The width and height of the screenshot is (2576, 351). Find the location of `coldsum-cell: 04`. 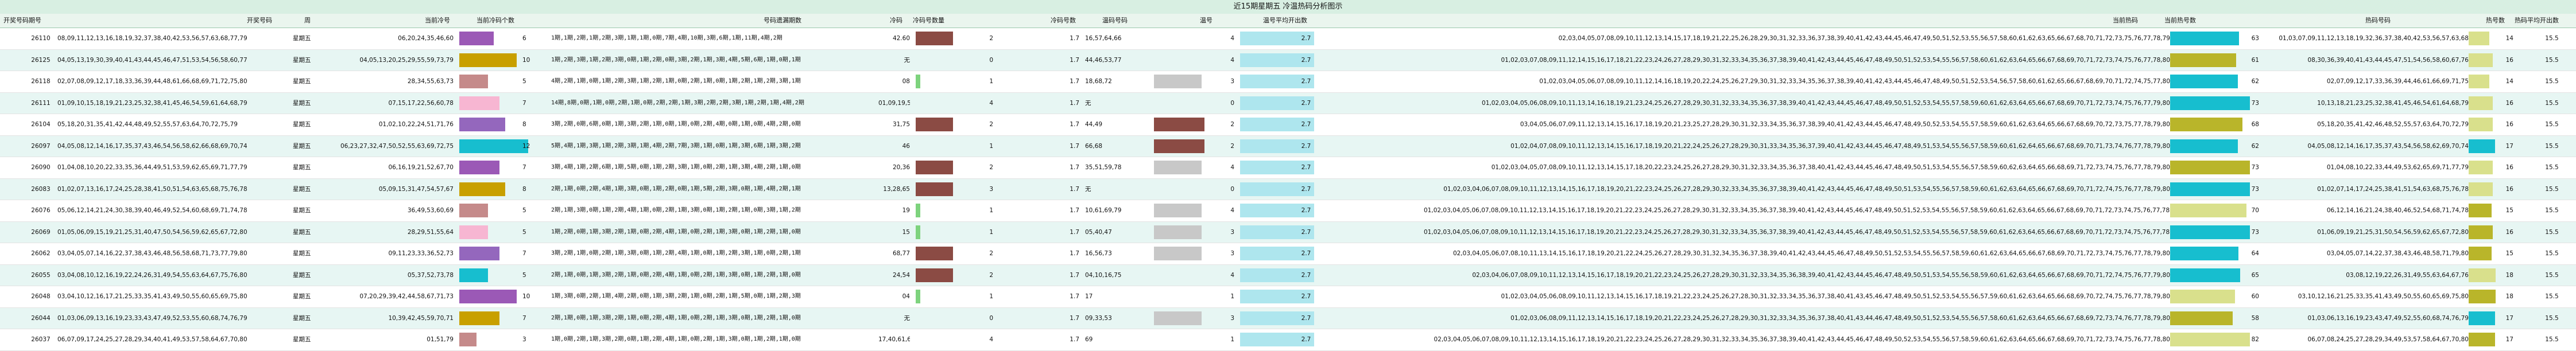

coldsum-cell: 04 is located at coordinates (906, 296).